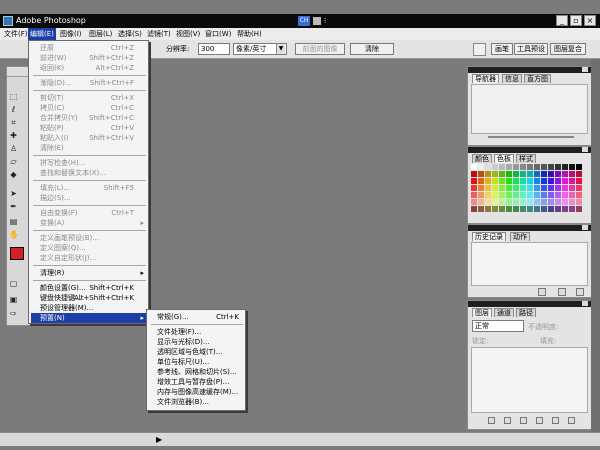  Describe the element at coordinates (482, 158) in the screenshot. I see `tab-color: 颜色` at that location.